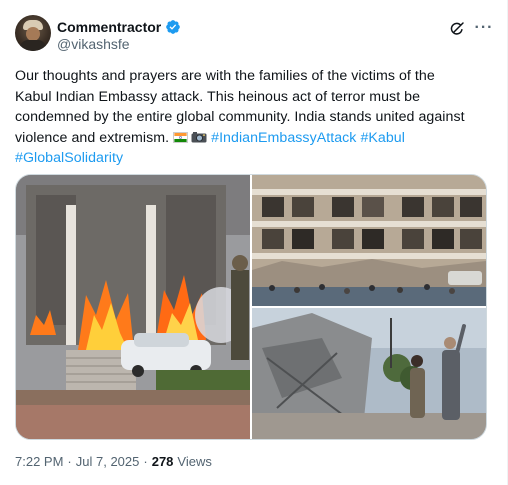 Image resolution: width=508 pixels, height=485 pixels. Describe the element at coordinates (283, 138) in the screenshot. I see `hashtag-link: #IndianEmbassyAttack` at that location.